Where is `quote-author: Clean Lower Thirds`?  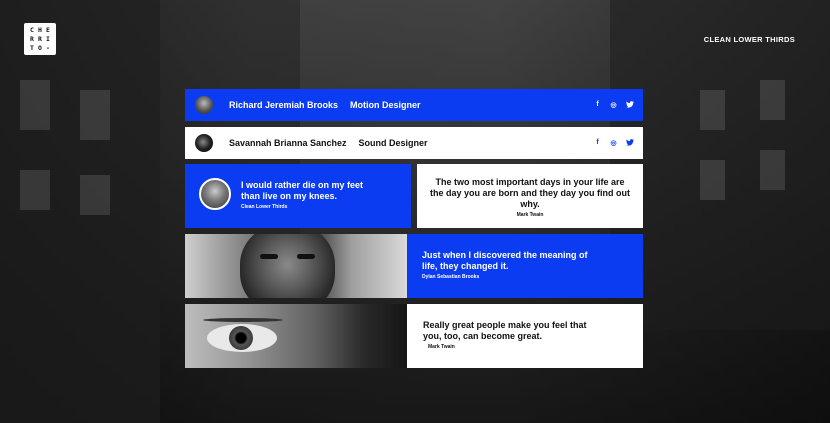
quote-author: Clean Lower Thirds is located at coordinates (264, 207).